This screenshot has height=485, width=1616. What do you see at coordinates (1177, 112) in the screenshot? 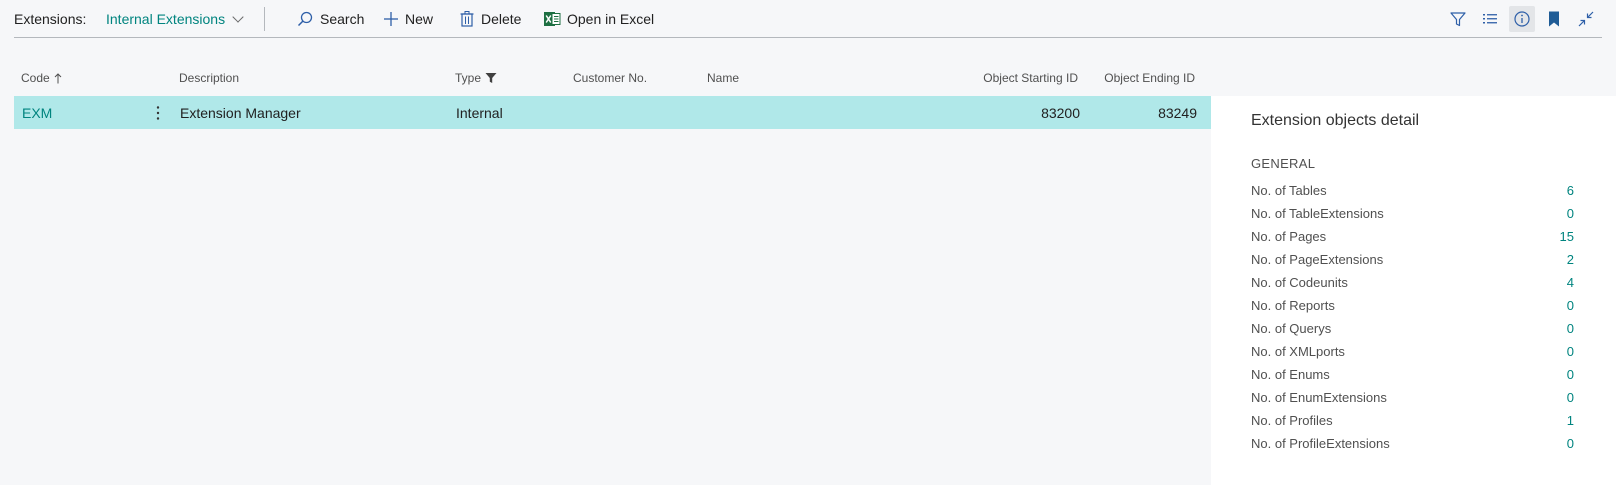
I see `cell-object-ending-id: 83249` at bounding box center [1177, 112].